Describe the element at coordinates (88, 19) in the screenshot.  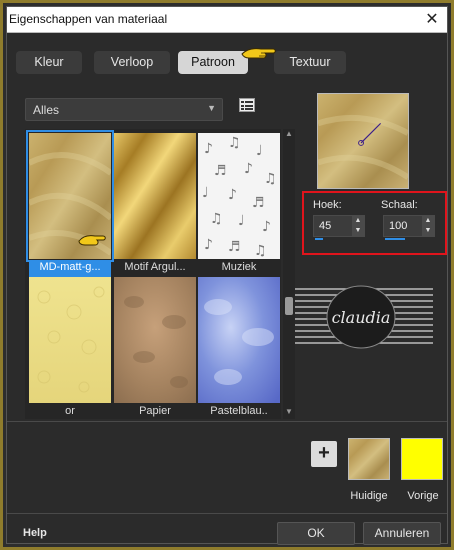
I see `window-title: Eigenschappen van materiaal` at that location.